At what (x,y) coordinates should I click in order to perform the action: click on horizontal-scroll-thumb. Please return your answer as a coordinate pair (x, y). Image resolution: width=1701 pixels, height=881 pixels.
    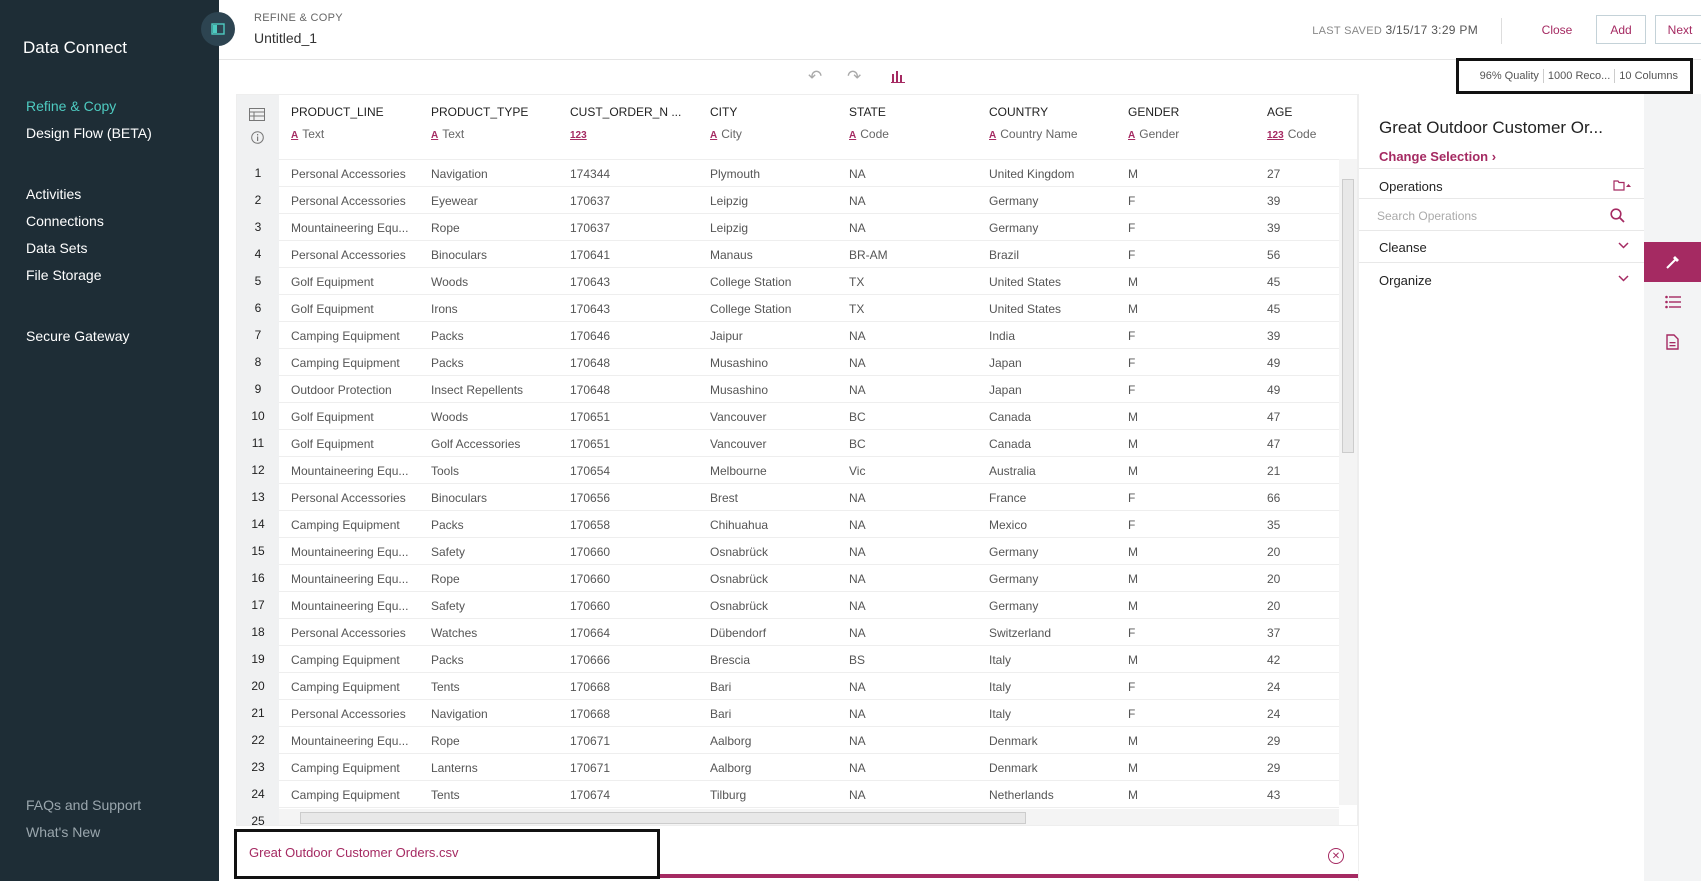
    Looking at the image, I should click on (663, 818).